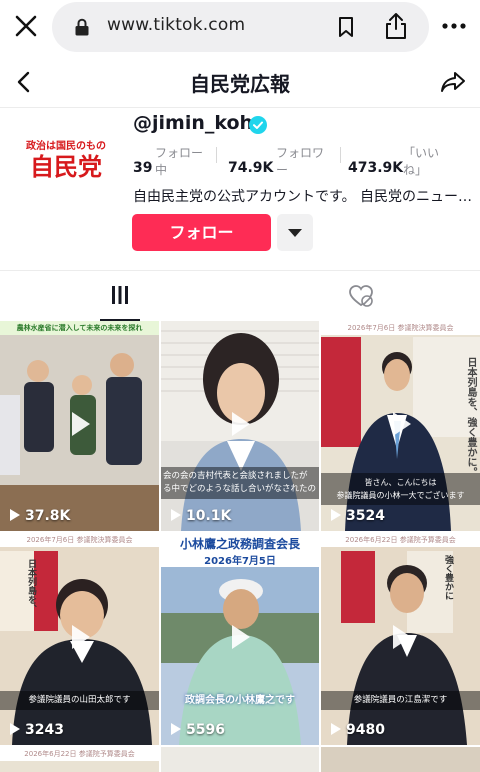  I want to click on view-count: 10.1K, so click(201, 516).